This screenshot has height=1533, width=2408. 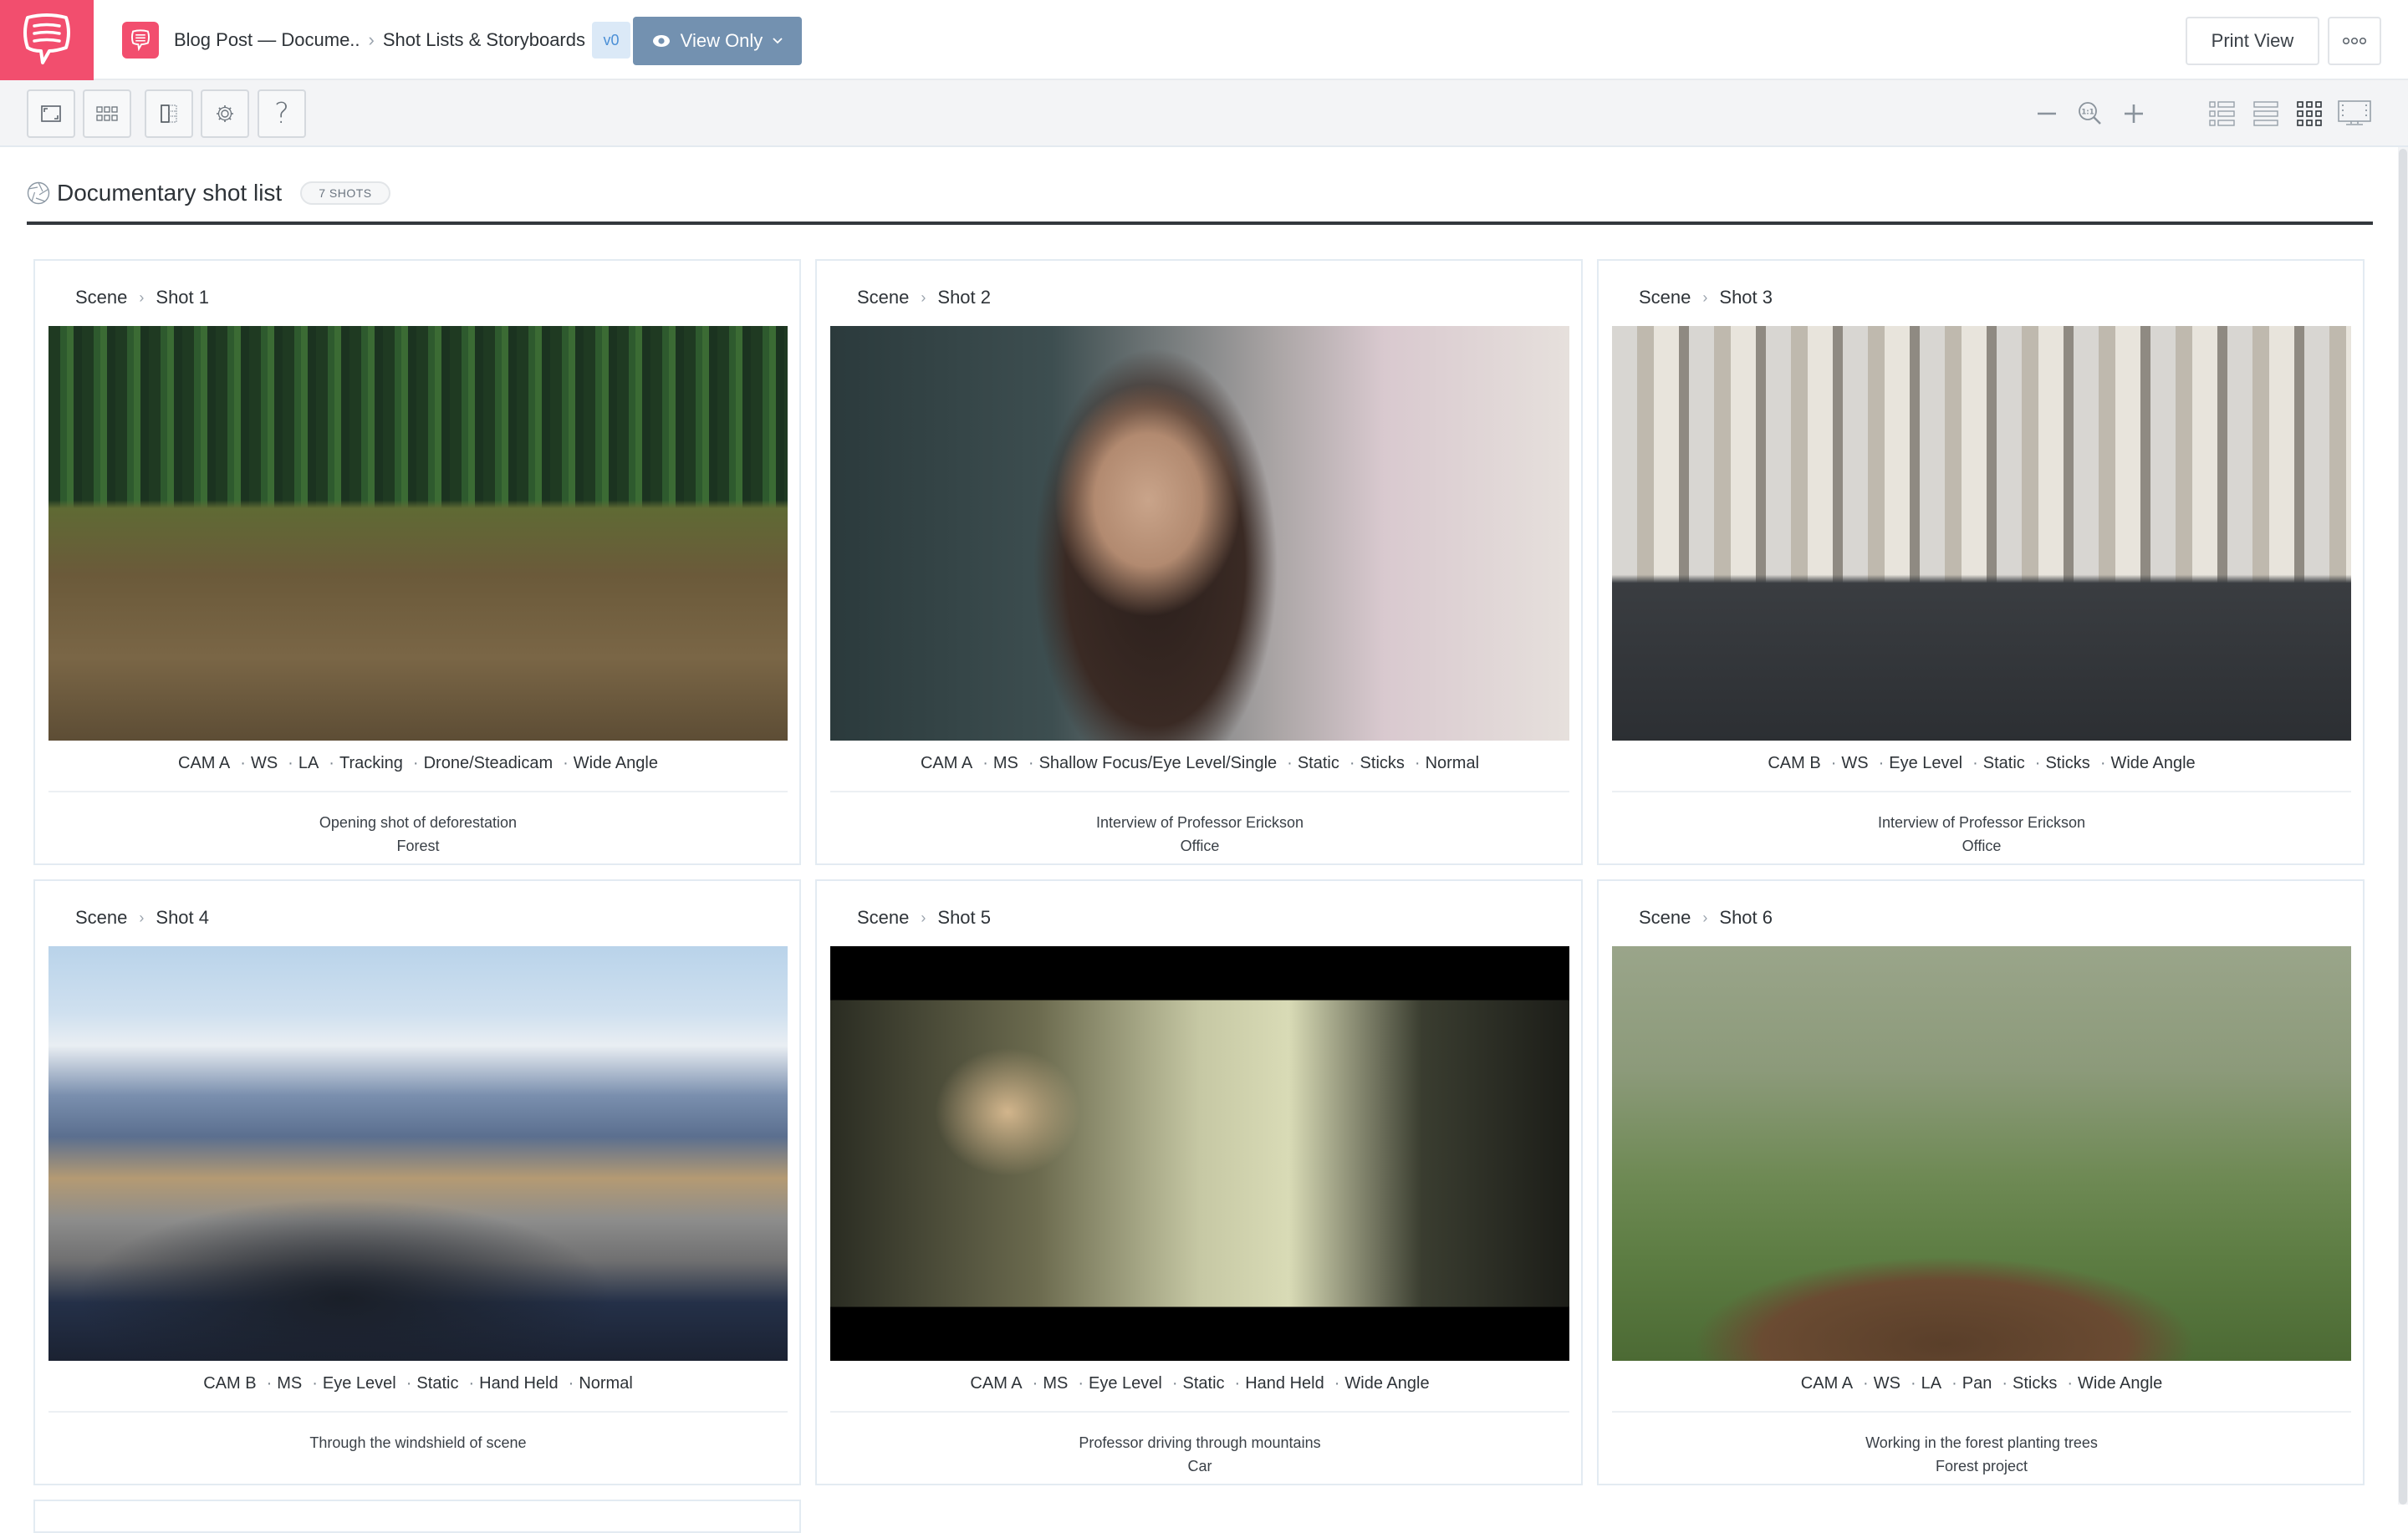 What do you see at coordinates (1746, 918) in the screenshot?
I see `shot-label: Shot 6` at bounding box center [1746, 918].